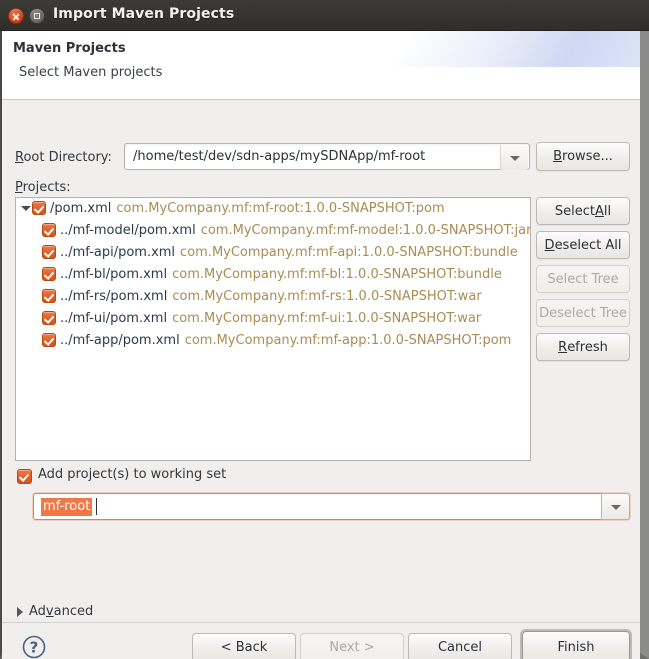  Describe the element at coordinates (460, 646) in the screenshot. I see `cancel-button: Cancel` at that location.